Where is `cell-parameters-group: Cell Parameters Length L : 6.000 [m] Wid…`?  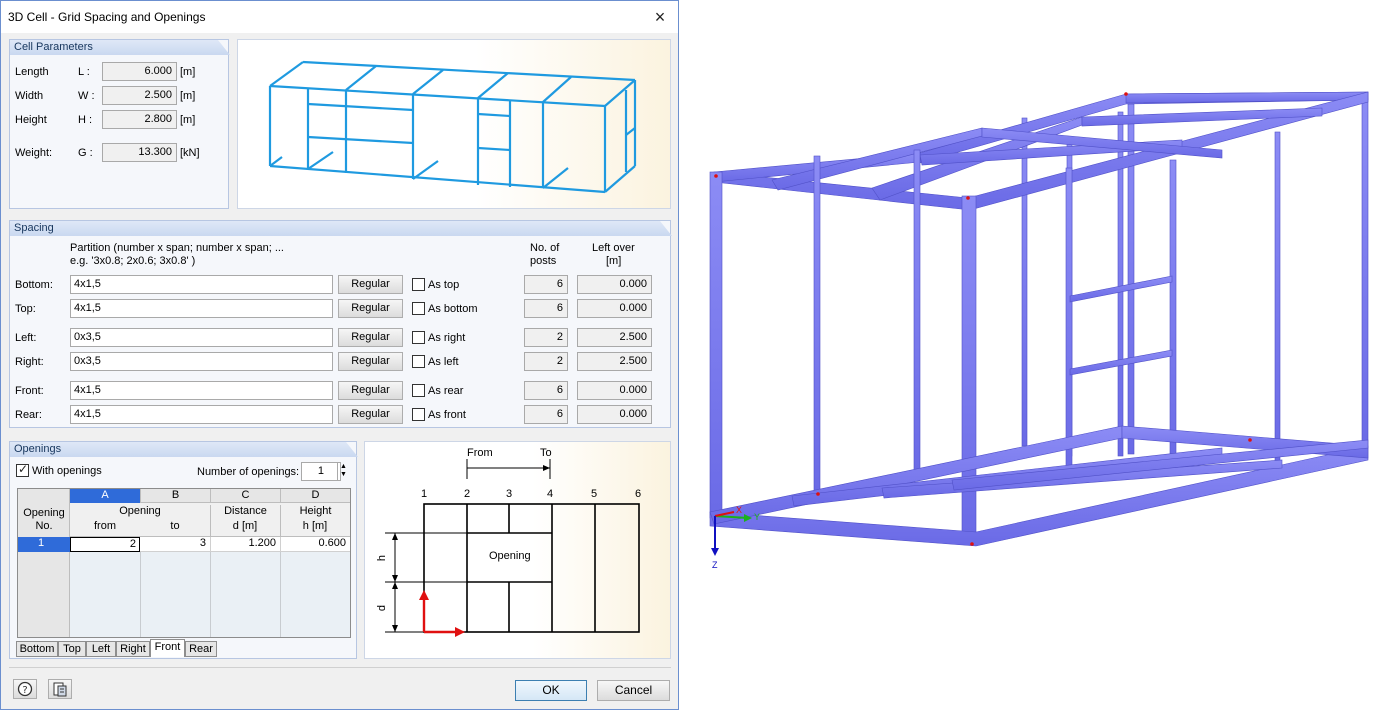 cell-parameters-group: Cell Parameters Length L : 6.000 [m] Wid… is located at coordinates (119, 124).